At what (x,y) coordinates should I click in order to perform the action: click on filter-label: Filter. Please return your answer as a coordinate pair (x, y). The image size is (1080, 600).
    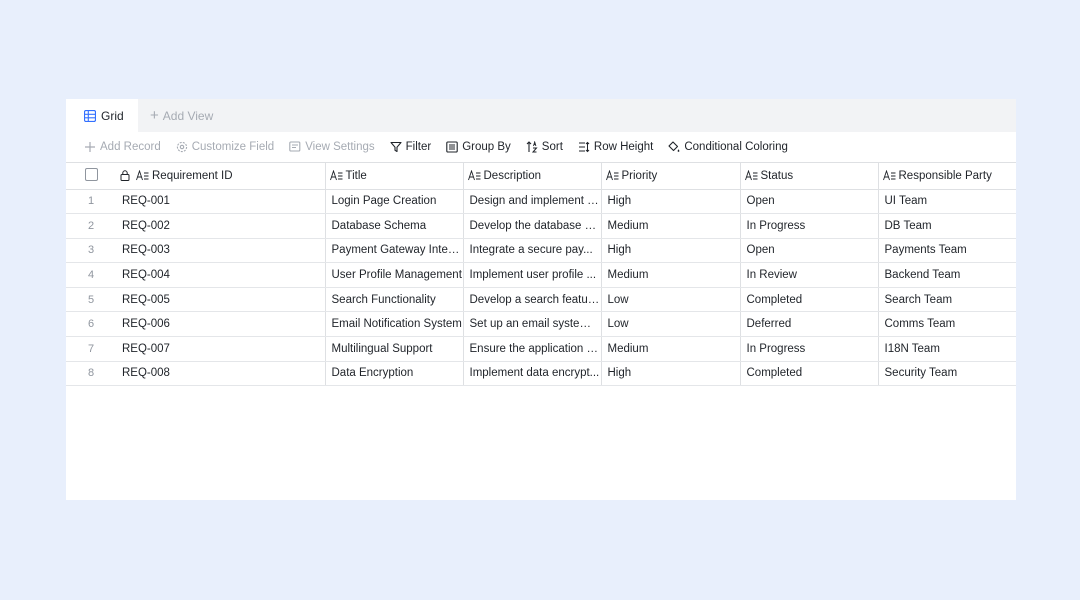
    Looking at the image, I should click on (418, 147).